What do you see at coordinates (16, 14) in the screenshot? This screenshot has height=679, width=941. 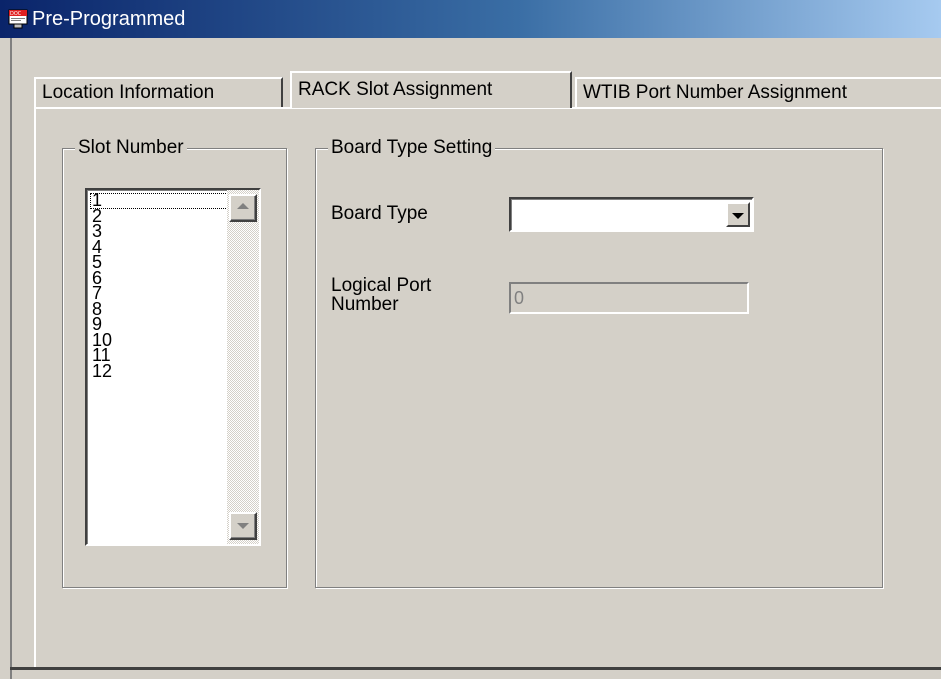 I see `svg-text: DOC` at bounding box center [16, 14].